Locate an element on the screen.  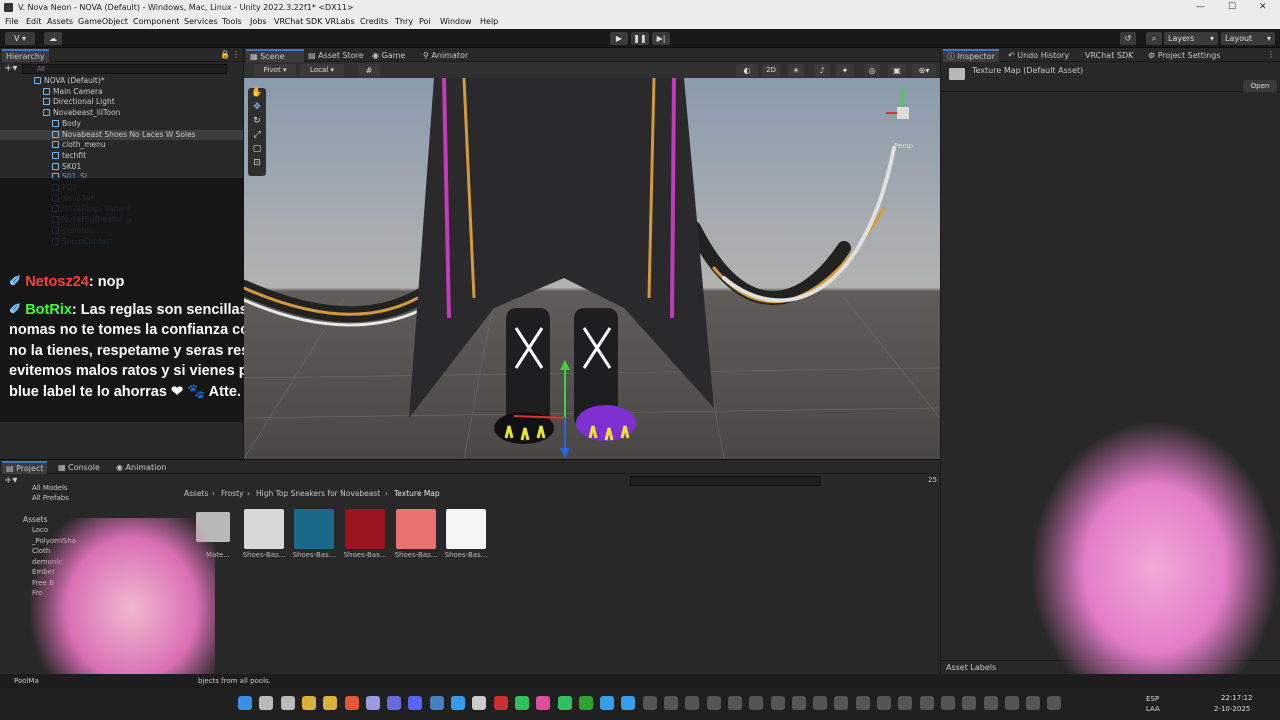
tab-undo-history: ↶ Undo History is located at coordinates (1038, 55).